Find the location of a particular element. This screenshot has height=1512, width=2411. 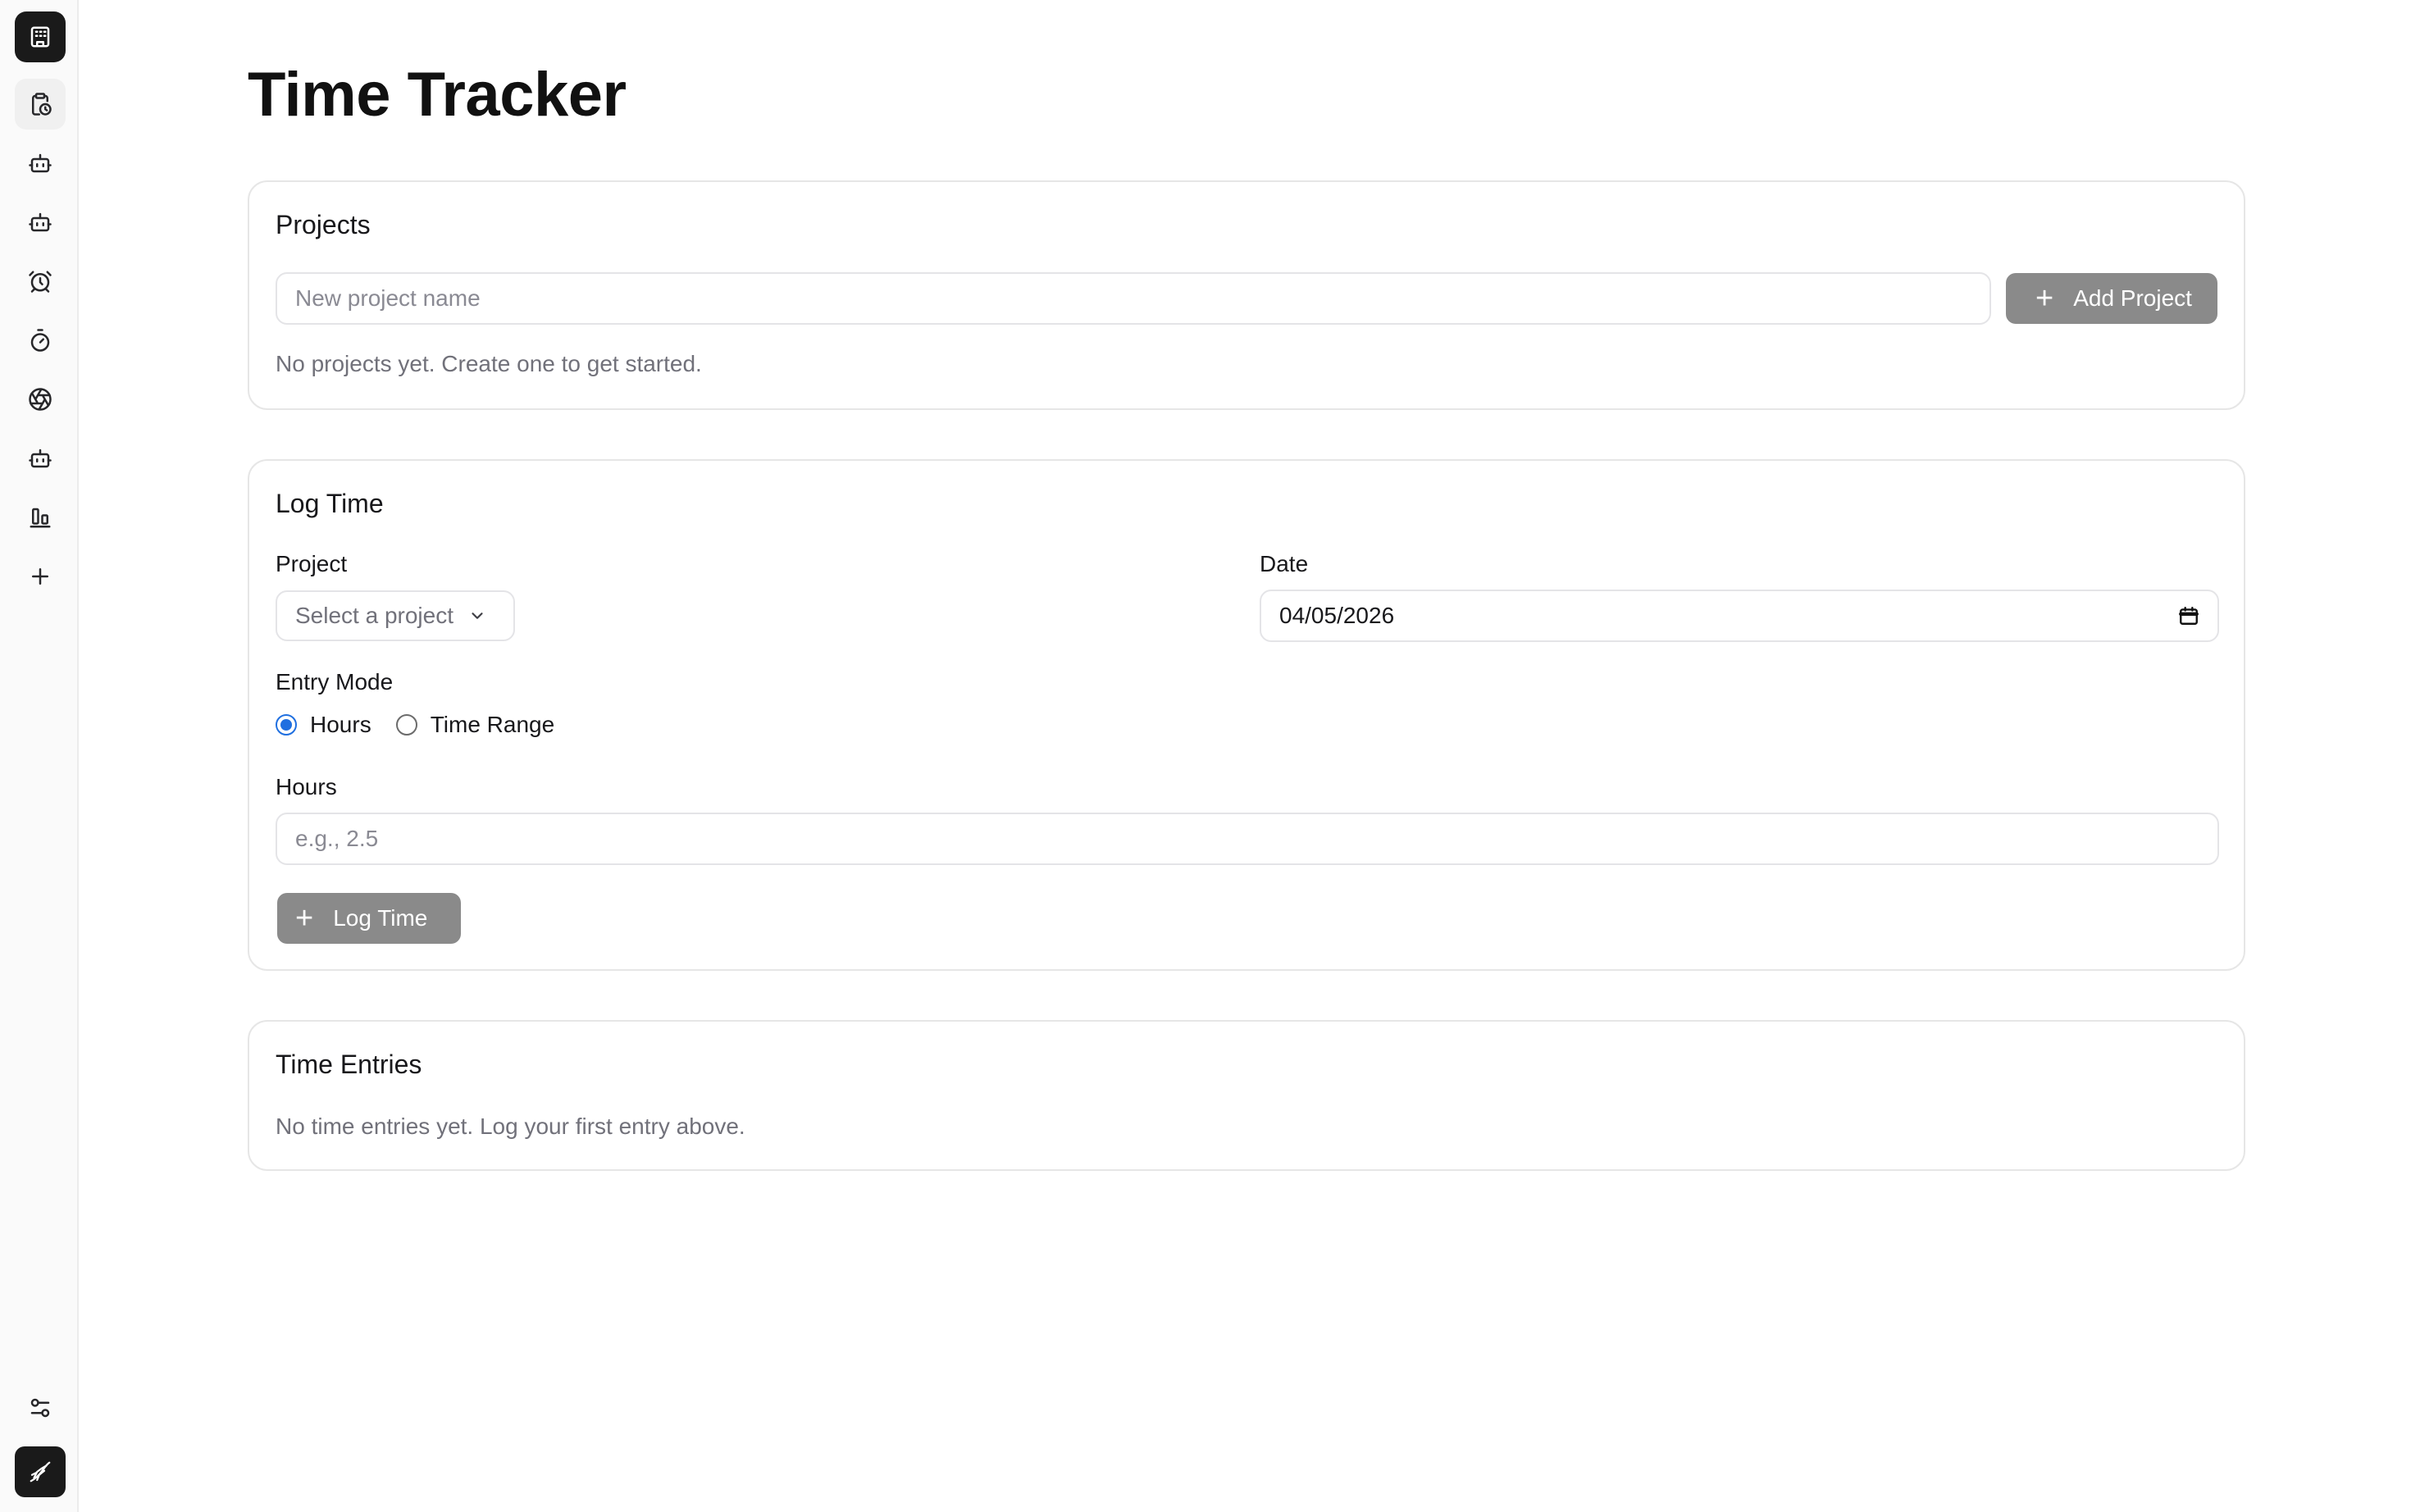

chevron-down-icon is located at coordinates (477, 616).